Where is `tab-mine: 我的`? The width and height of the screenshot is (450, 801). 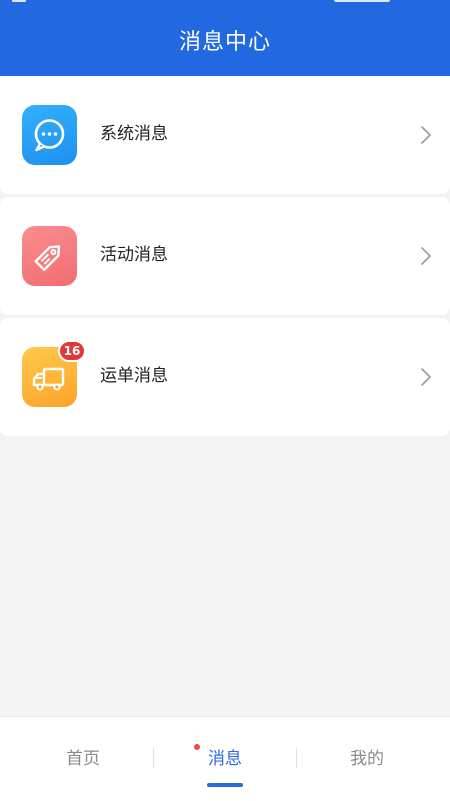
tab-mine: 我的 is located at coordinates (367, 759).